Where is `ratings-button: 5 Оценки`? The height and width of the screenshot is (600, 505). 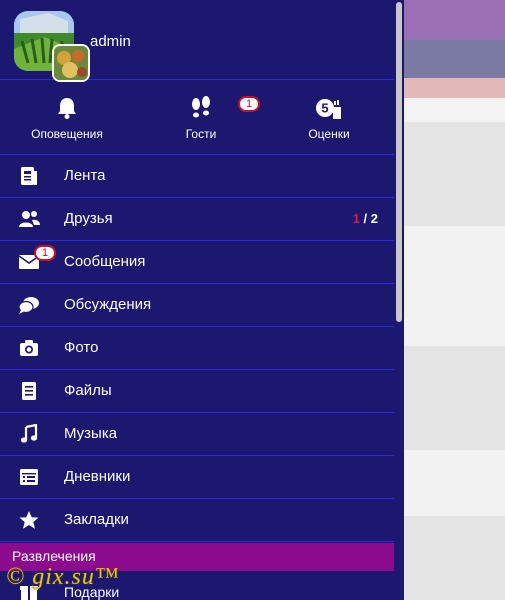 ratings-button: 5 Оценки is located at coordinates (329, 117).